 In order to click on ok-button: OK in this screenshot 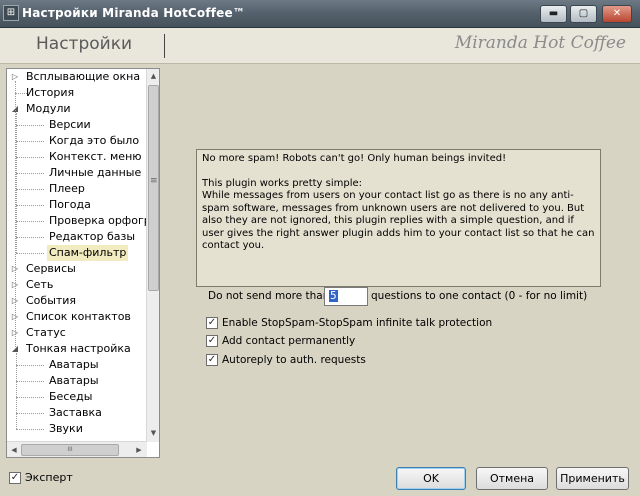, I will do `click(431, 478)`.